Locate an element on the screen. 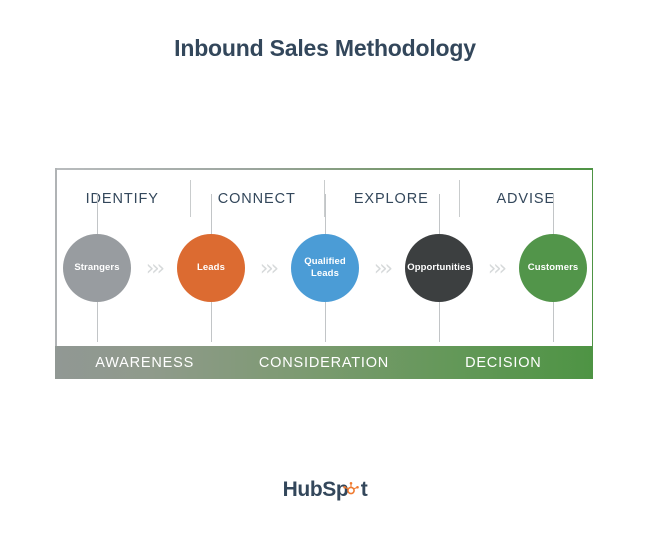 This screenshot has height=560, width=650. node-label: Strangers is located at coordinates (97, 267).